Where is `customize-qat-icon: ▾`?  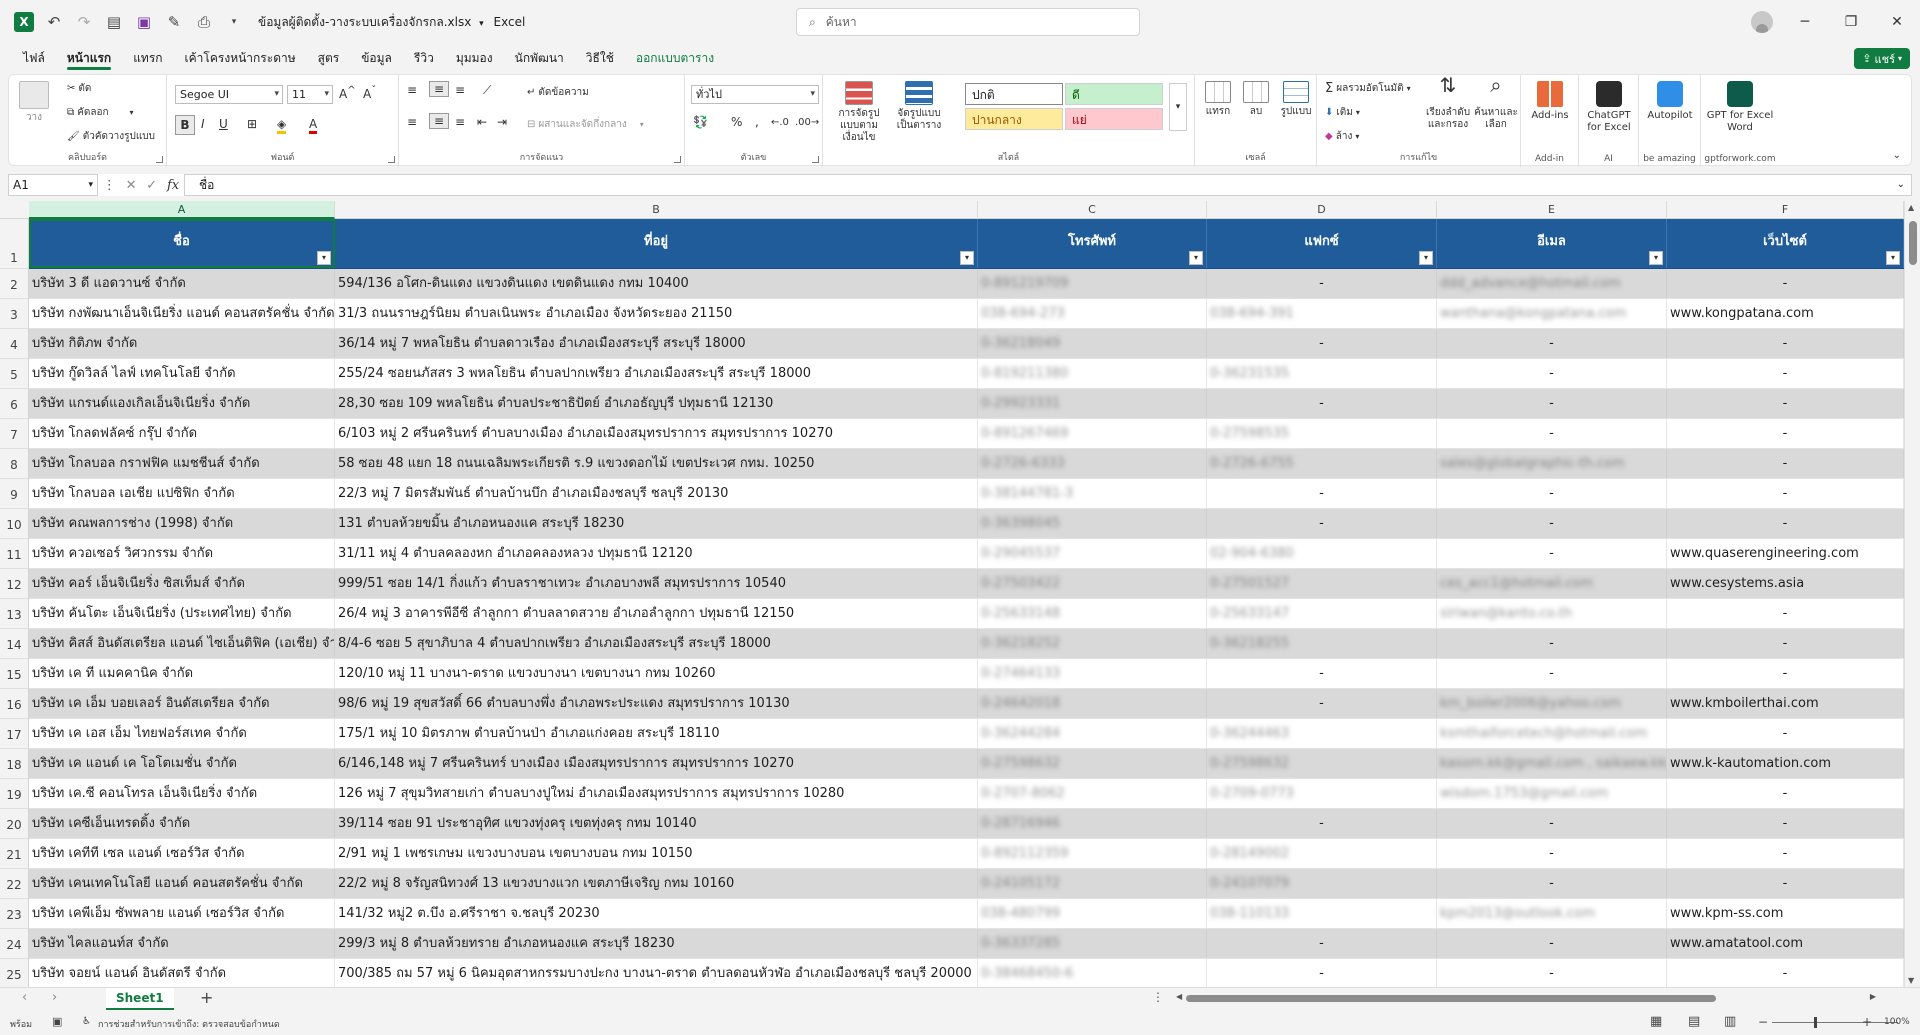 customize-qat-icon: ▾ is located at coordinates (234, 22).